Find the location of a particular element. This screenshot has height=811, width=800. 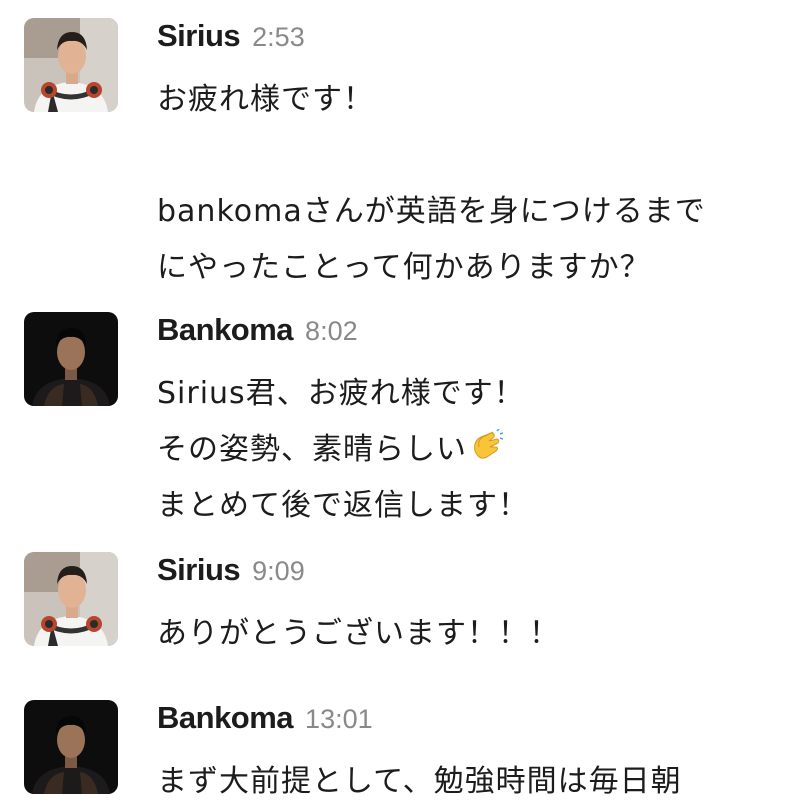

message-item: Bankoma 13:01 まず大前提として、勉強時間は毎日朝 is located at coordinates (400, 755).